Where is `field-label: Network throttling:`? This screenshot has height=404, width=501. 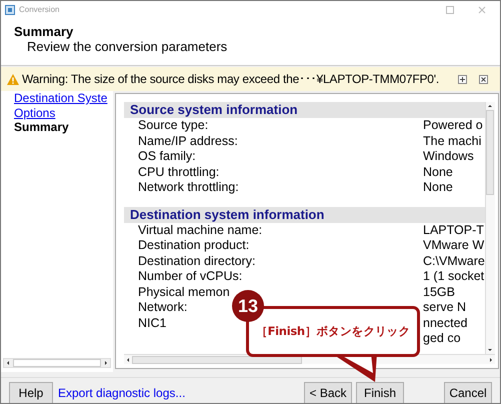
field-label: Network throttling: is located at coordinates (188, 187).